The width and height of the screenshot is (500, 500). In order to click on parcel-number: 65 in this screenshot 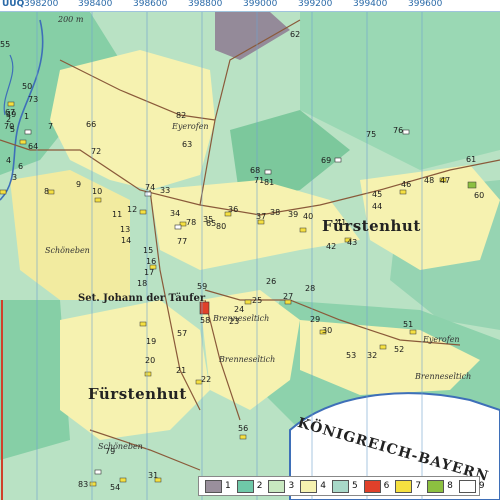, I will do `click(211, 223)`.